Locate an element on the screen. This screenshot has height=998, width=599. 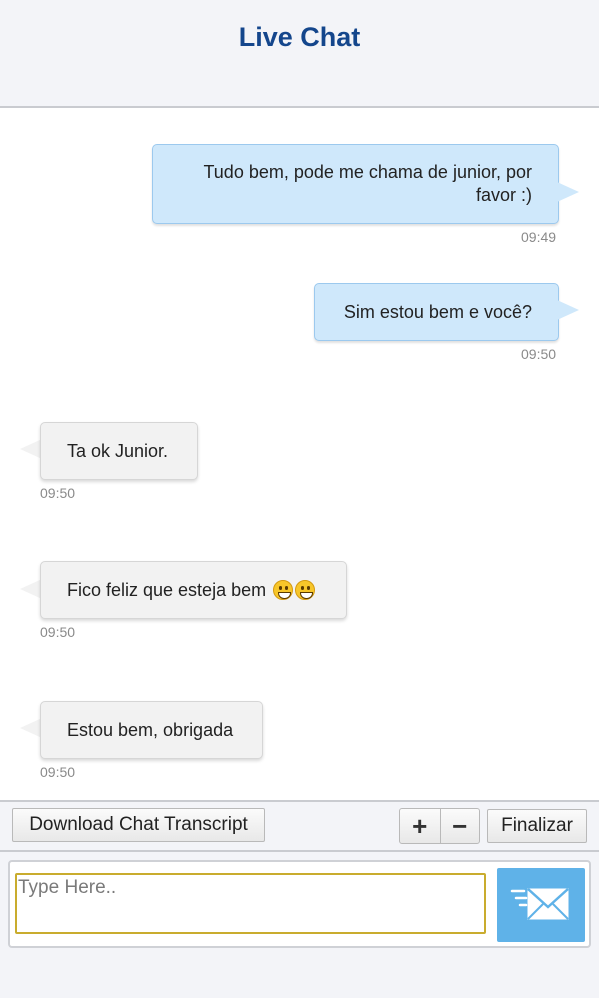
footer-background is located at coordinates (299, 973).